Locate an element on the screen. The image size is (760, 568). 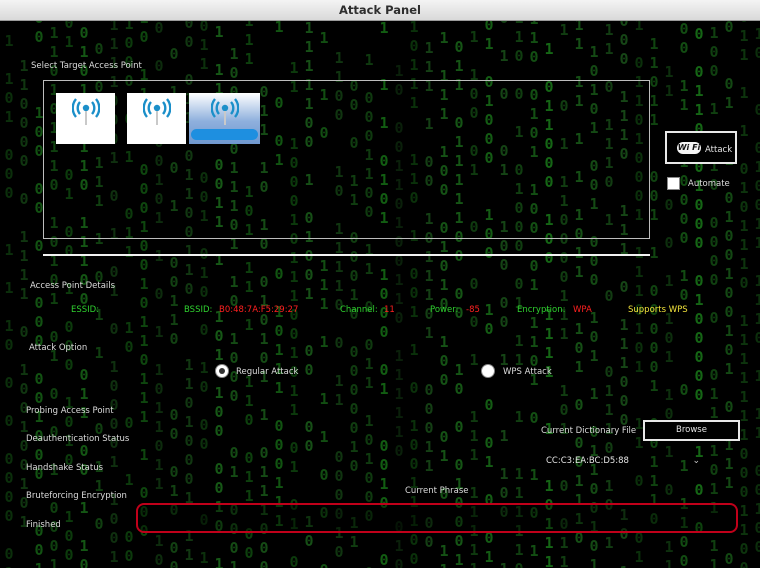
attack-button: Wi Fi Attack is located at coordinates (701, 147).